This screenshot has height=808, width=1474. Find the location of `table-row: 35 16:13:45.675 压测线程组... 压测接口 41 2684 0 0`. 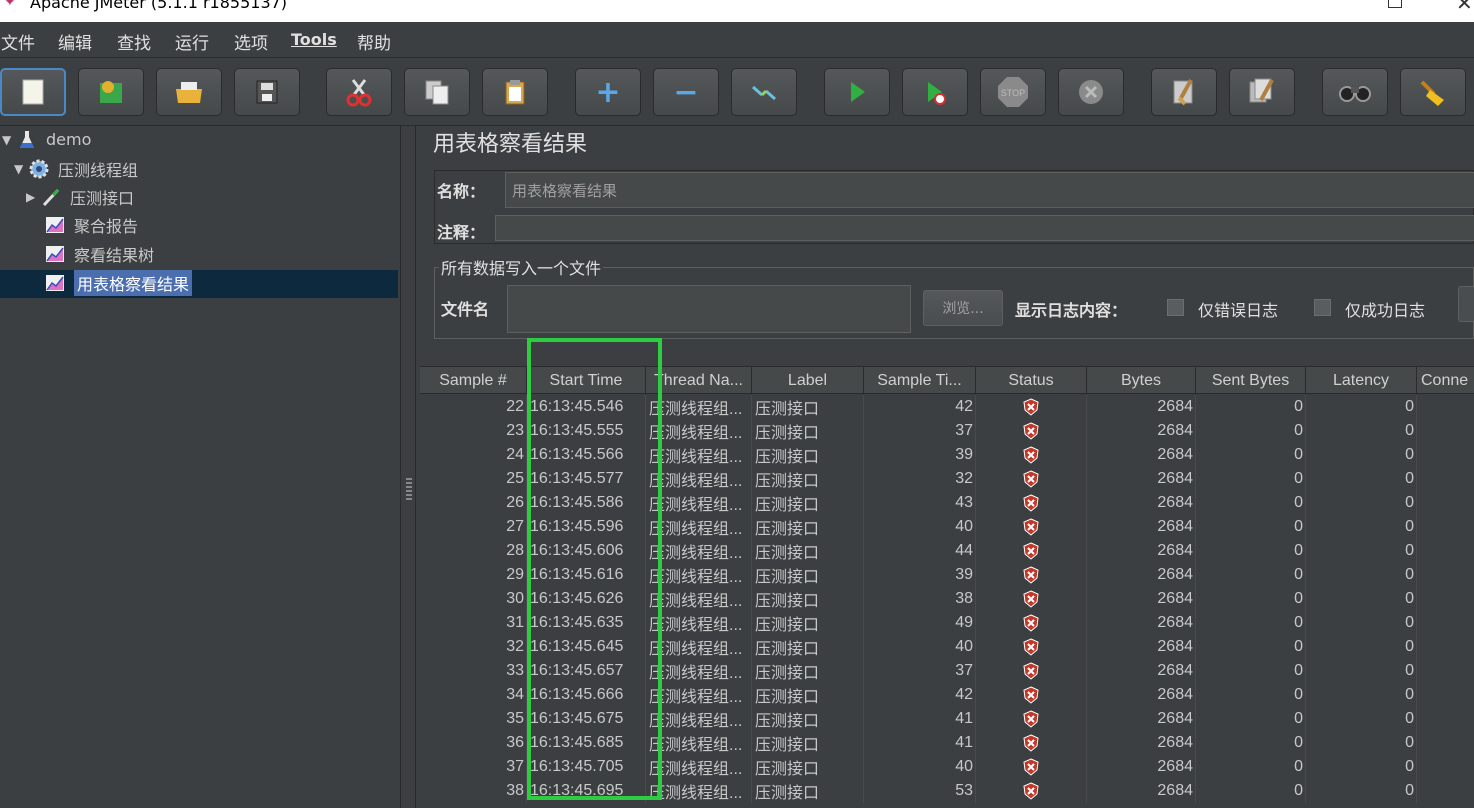

table-row: 35 16:13:45.675 压测线程组... 压测接口 41 2684 0 0 is located at coordinates (947, 719).